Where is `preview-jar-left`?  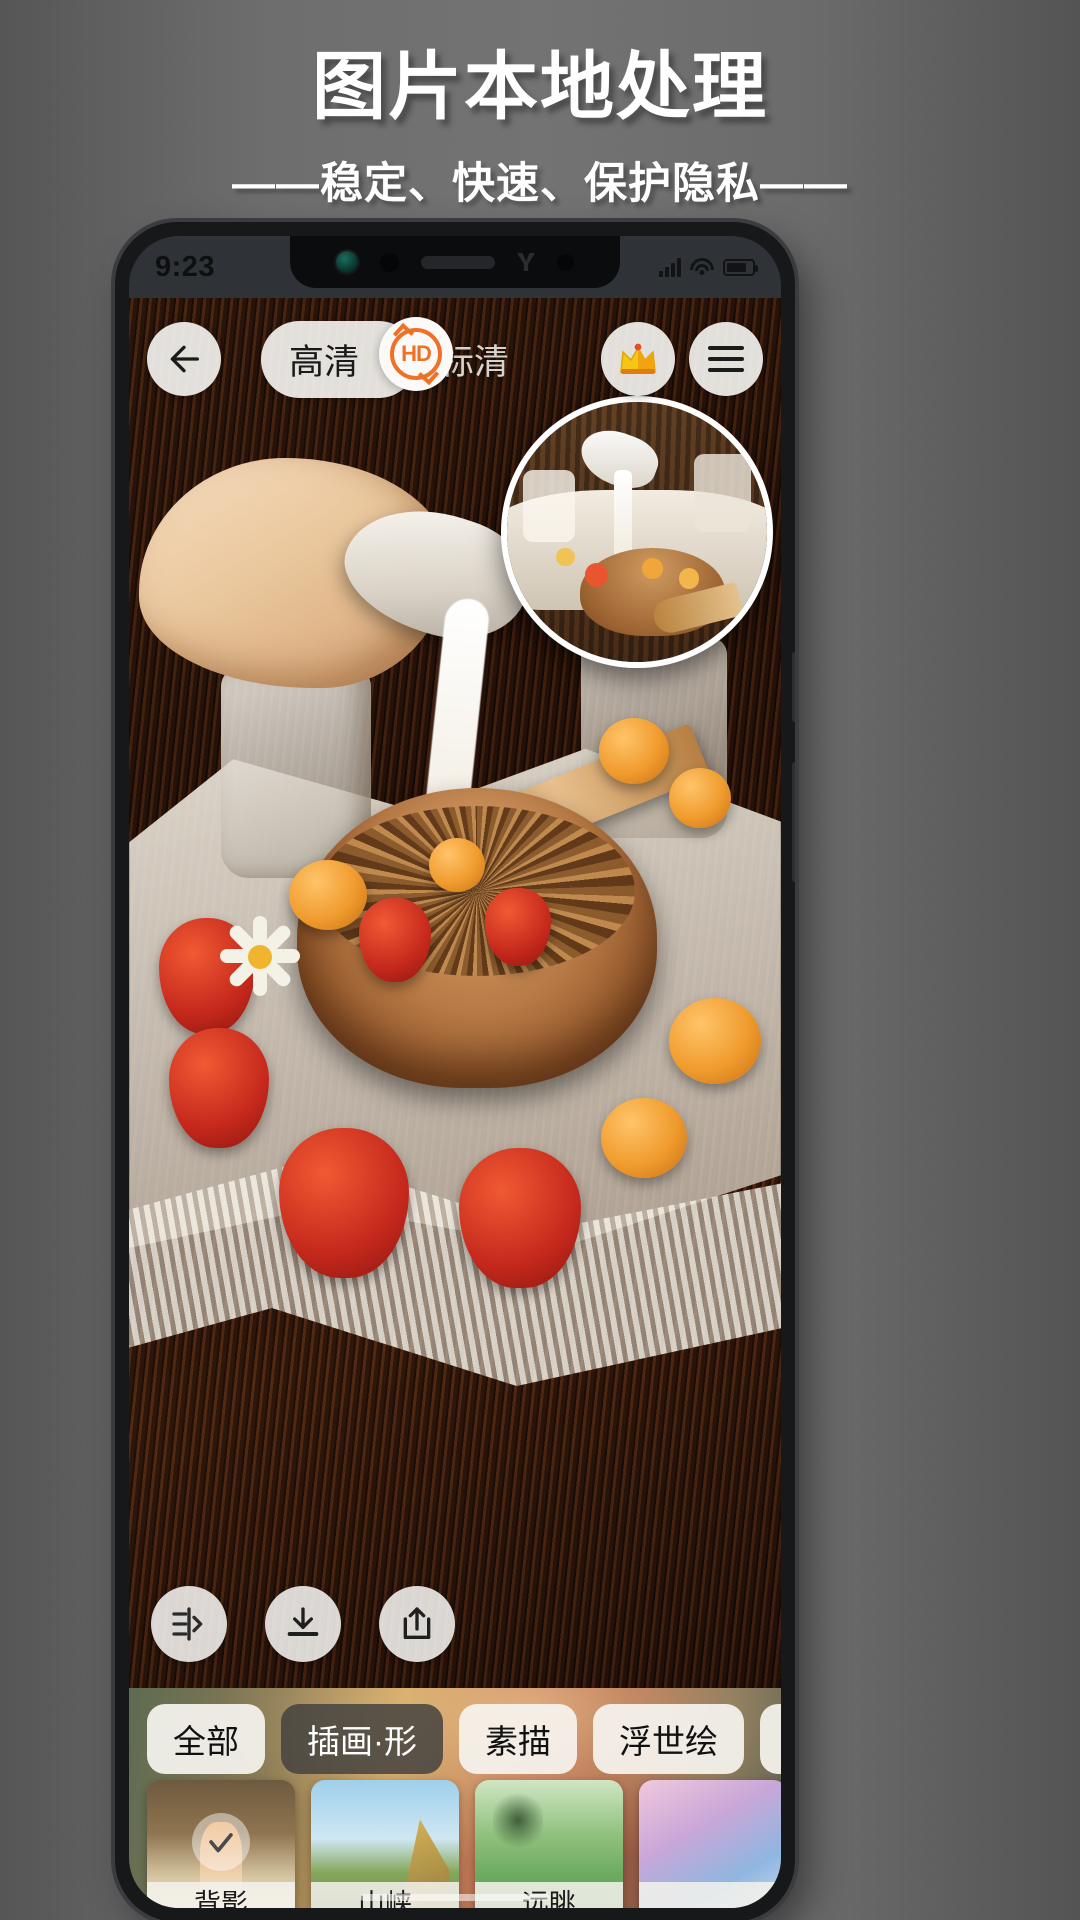
preview-jar-left is located at coordinates (548, 506).